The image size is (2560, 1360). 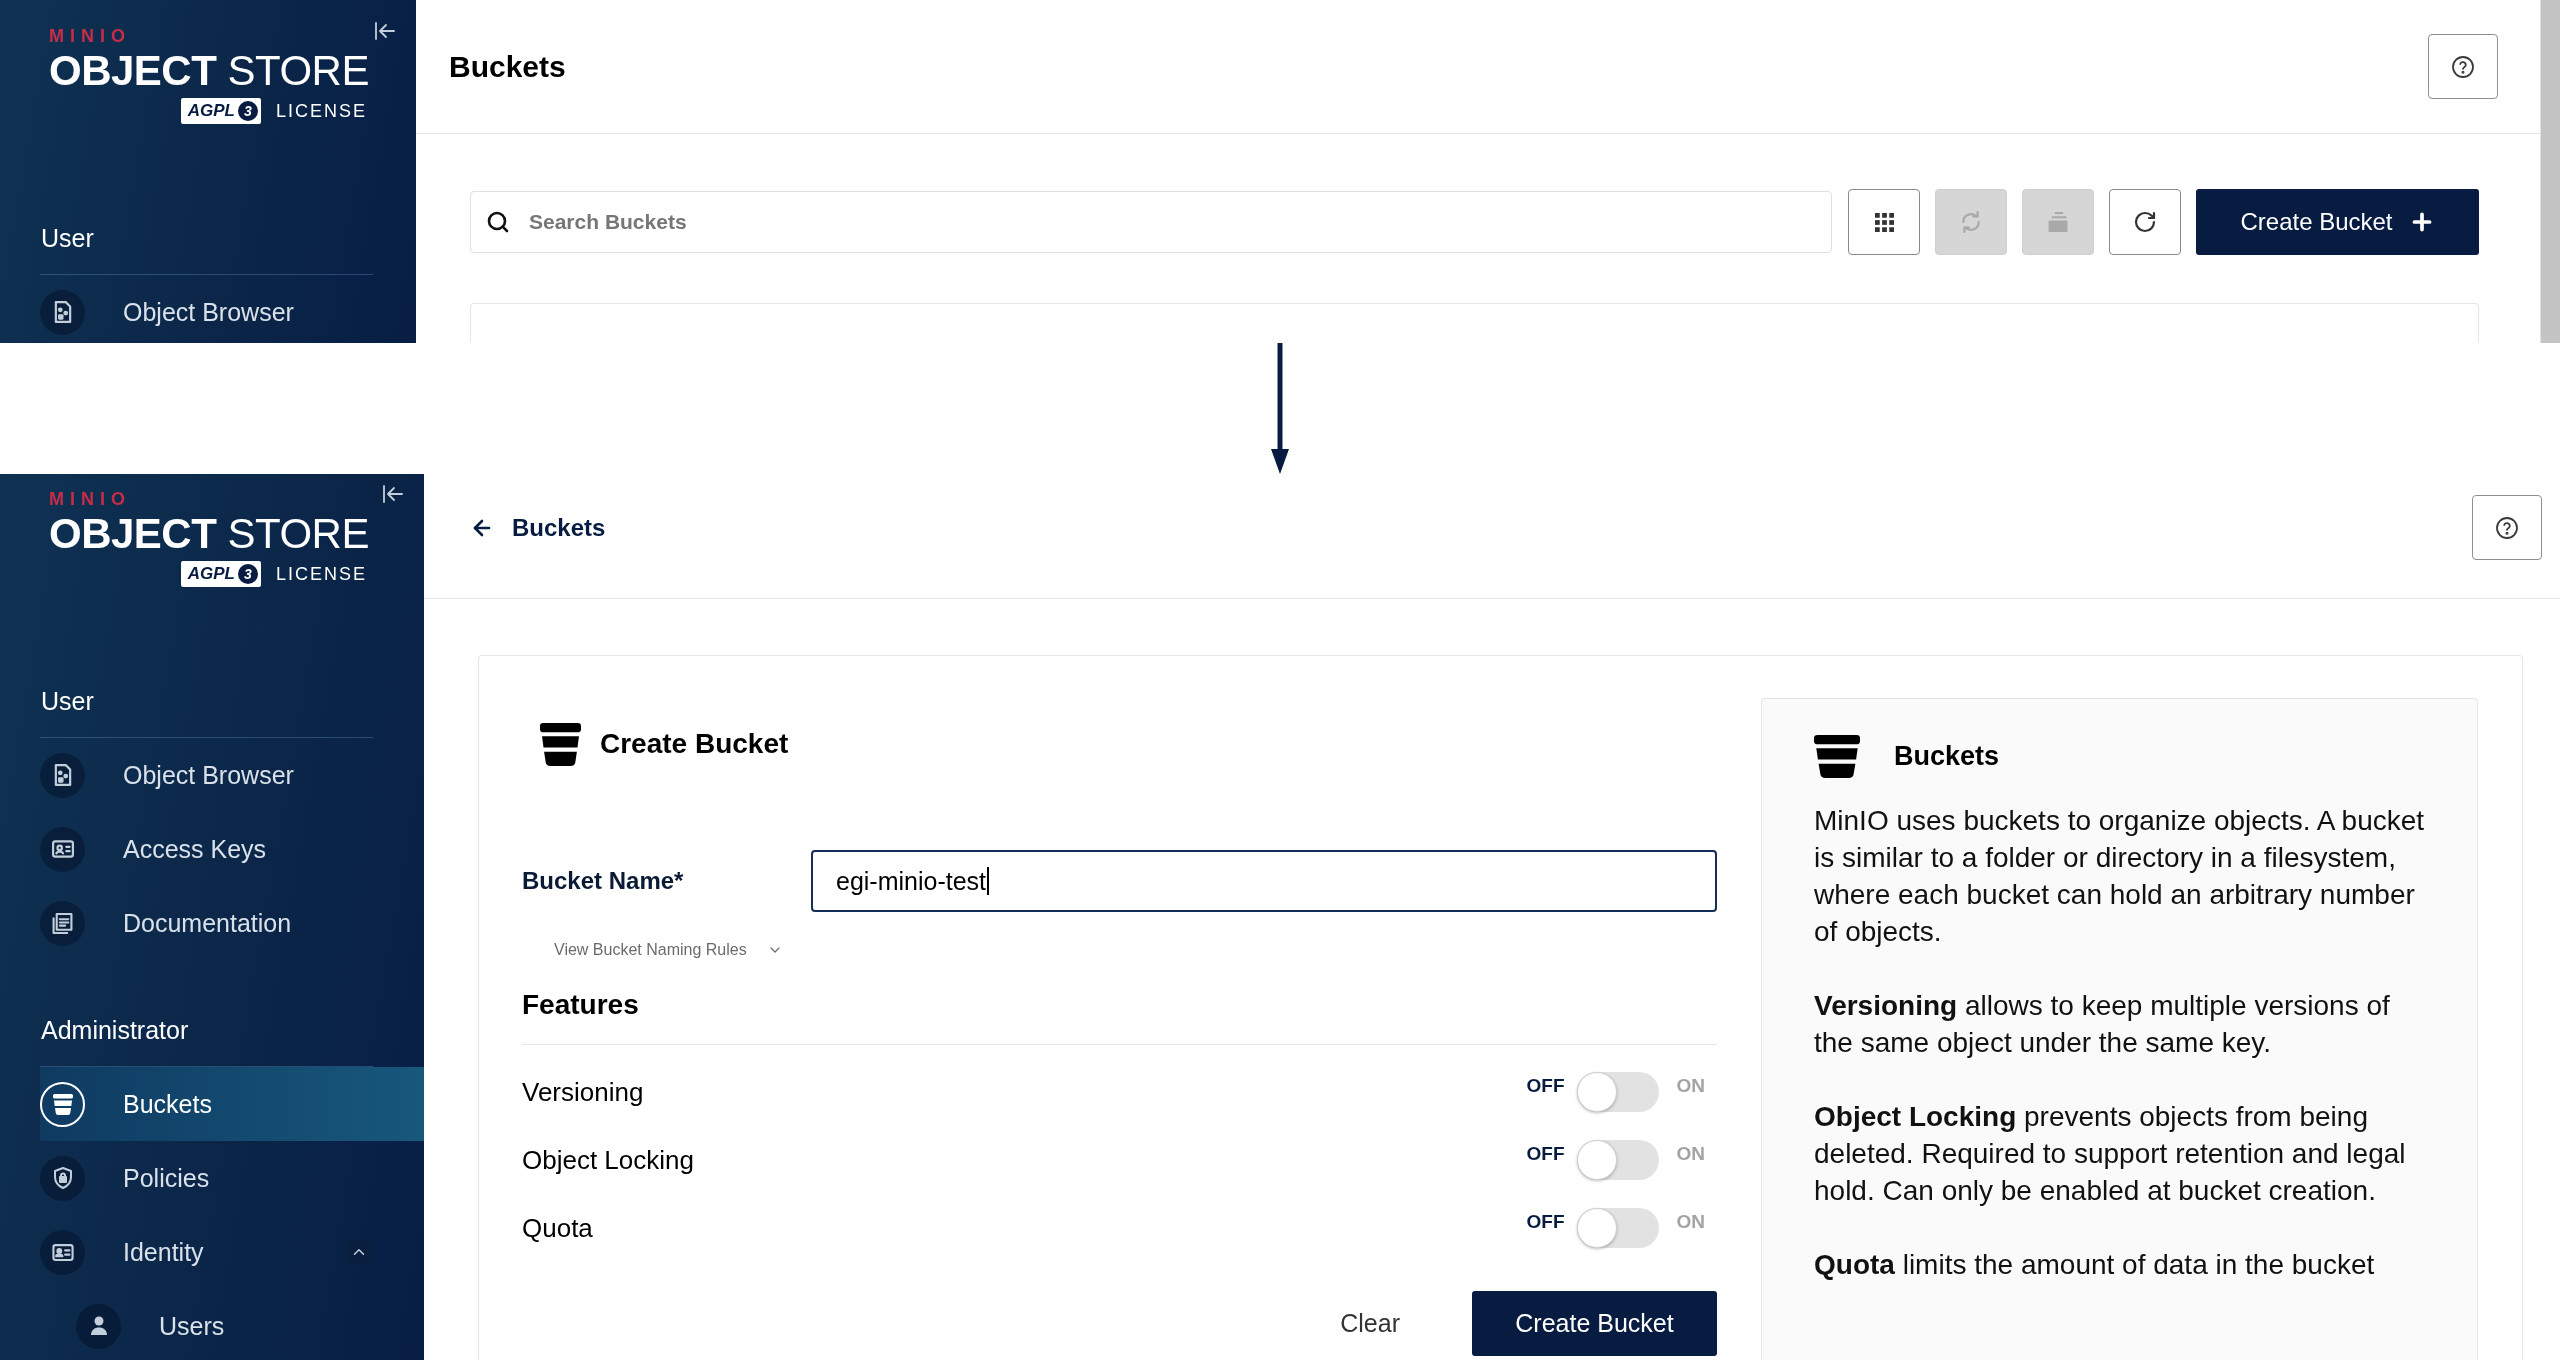 What do you see at coordinates (2110, 1154) in the screenshot?
I see `info-paragraph: Object Locking prevents objects from being deleted. Required to support retention and legal hold. Can only be enabled at bucket creation.` at bounding box center [2110, 1154].